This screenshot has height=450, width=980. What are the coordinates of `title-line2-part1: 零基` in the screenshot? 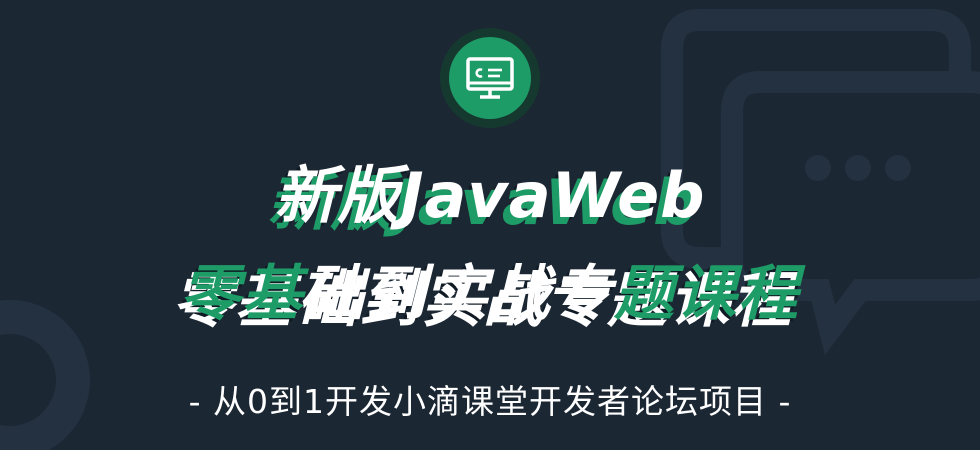 It's located at (242, 294).